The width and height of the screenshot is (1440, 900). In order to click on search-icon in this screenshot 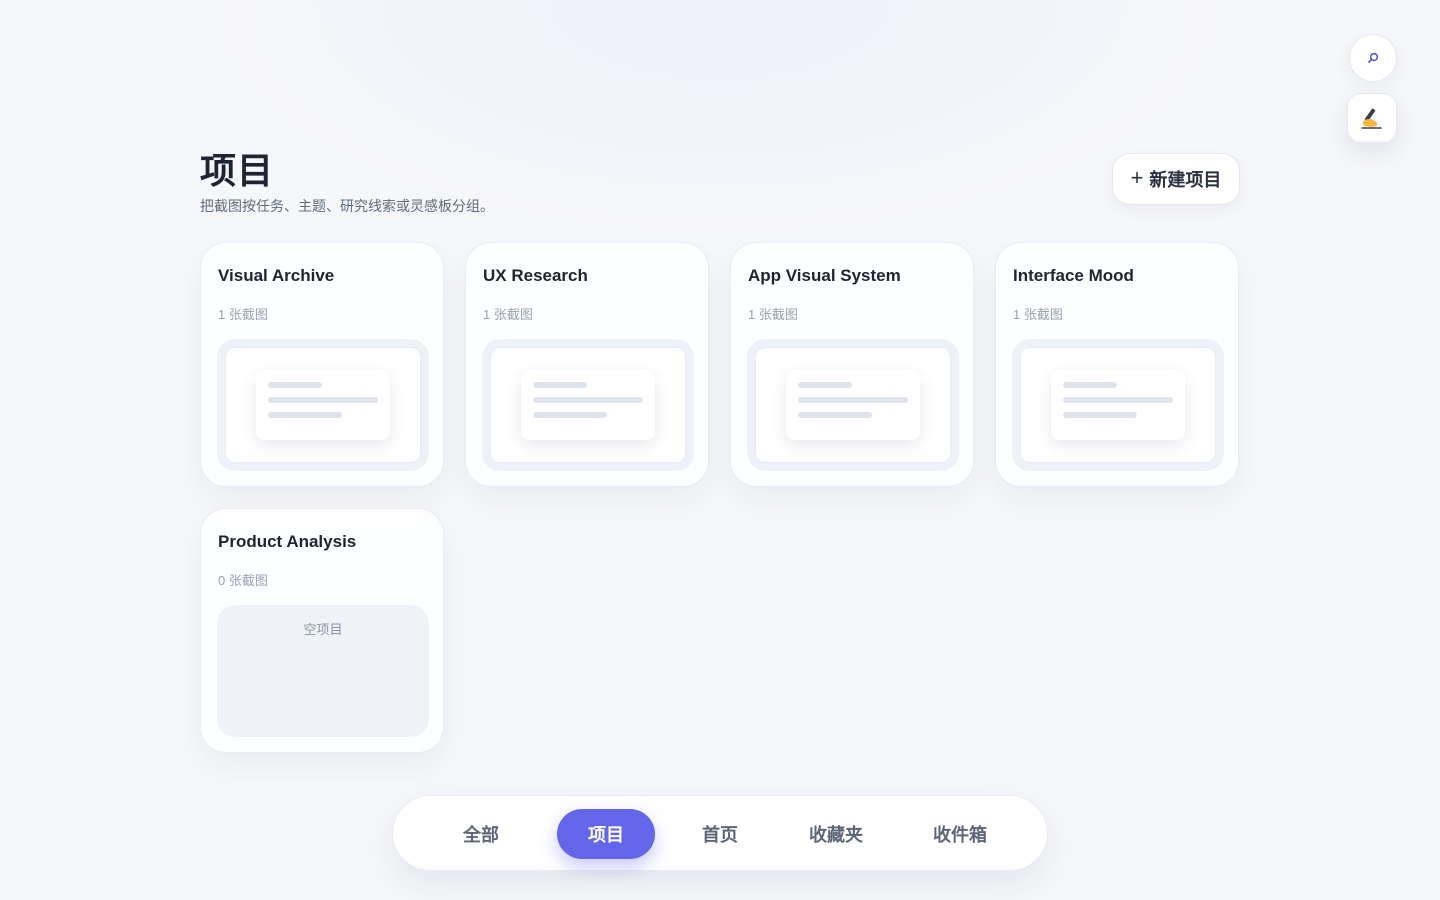, I will do `click(1373, 58)`.